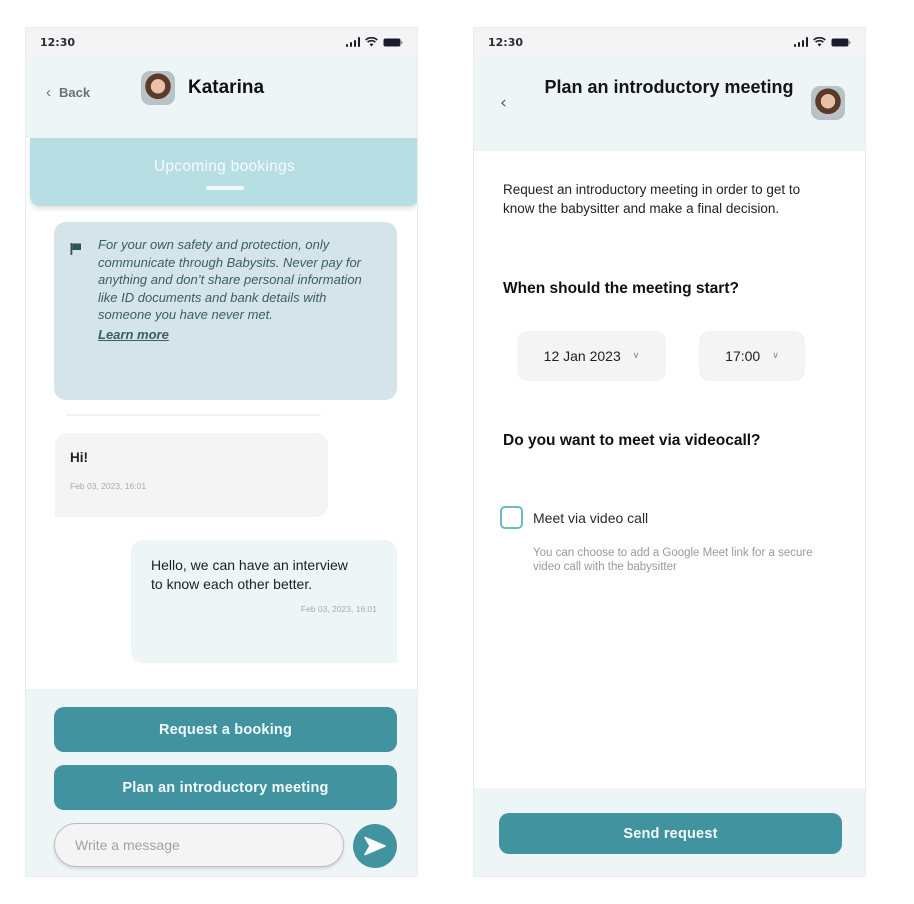 The height and width of the screenshot is (904, 914). I want to click on video-call-option: Meet via video call, so click(574, 517).